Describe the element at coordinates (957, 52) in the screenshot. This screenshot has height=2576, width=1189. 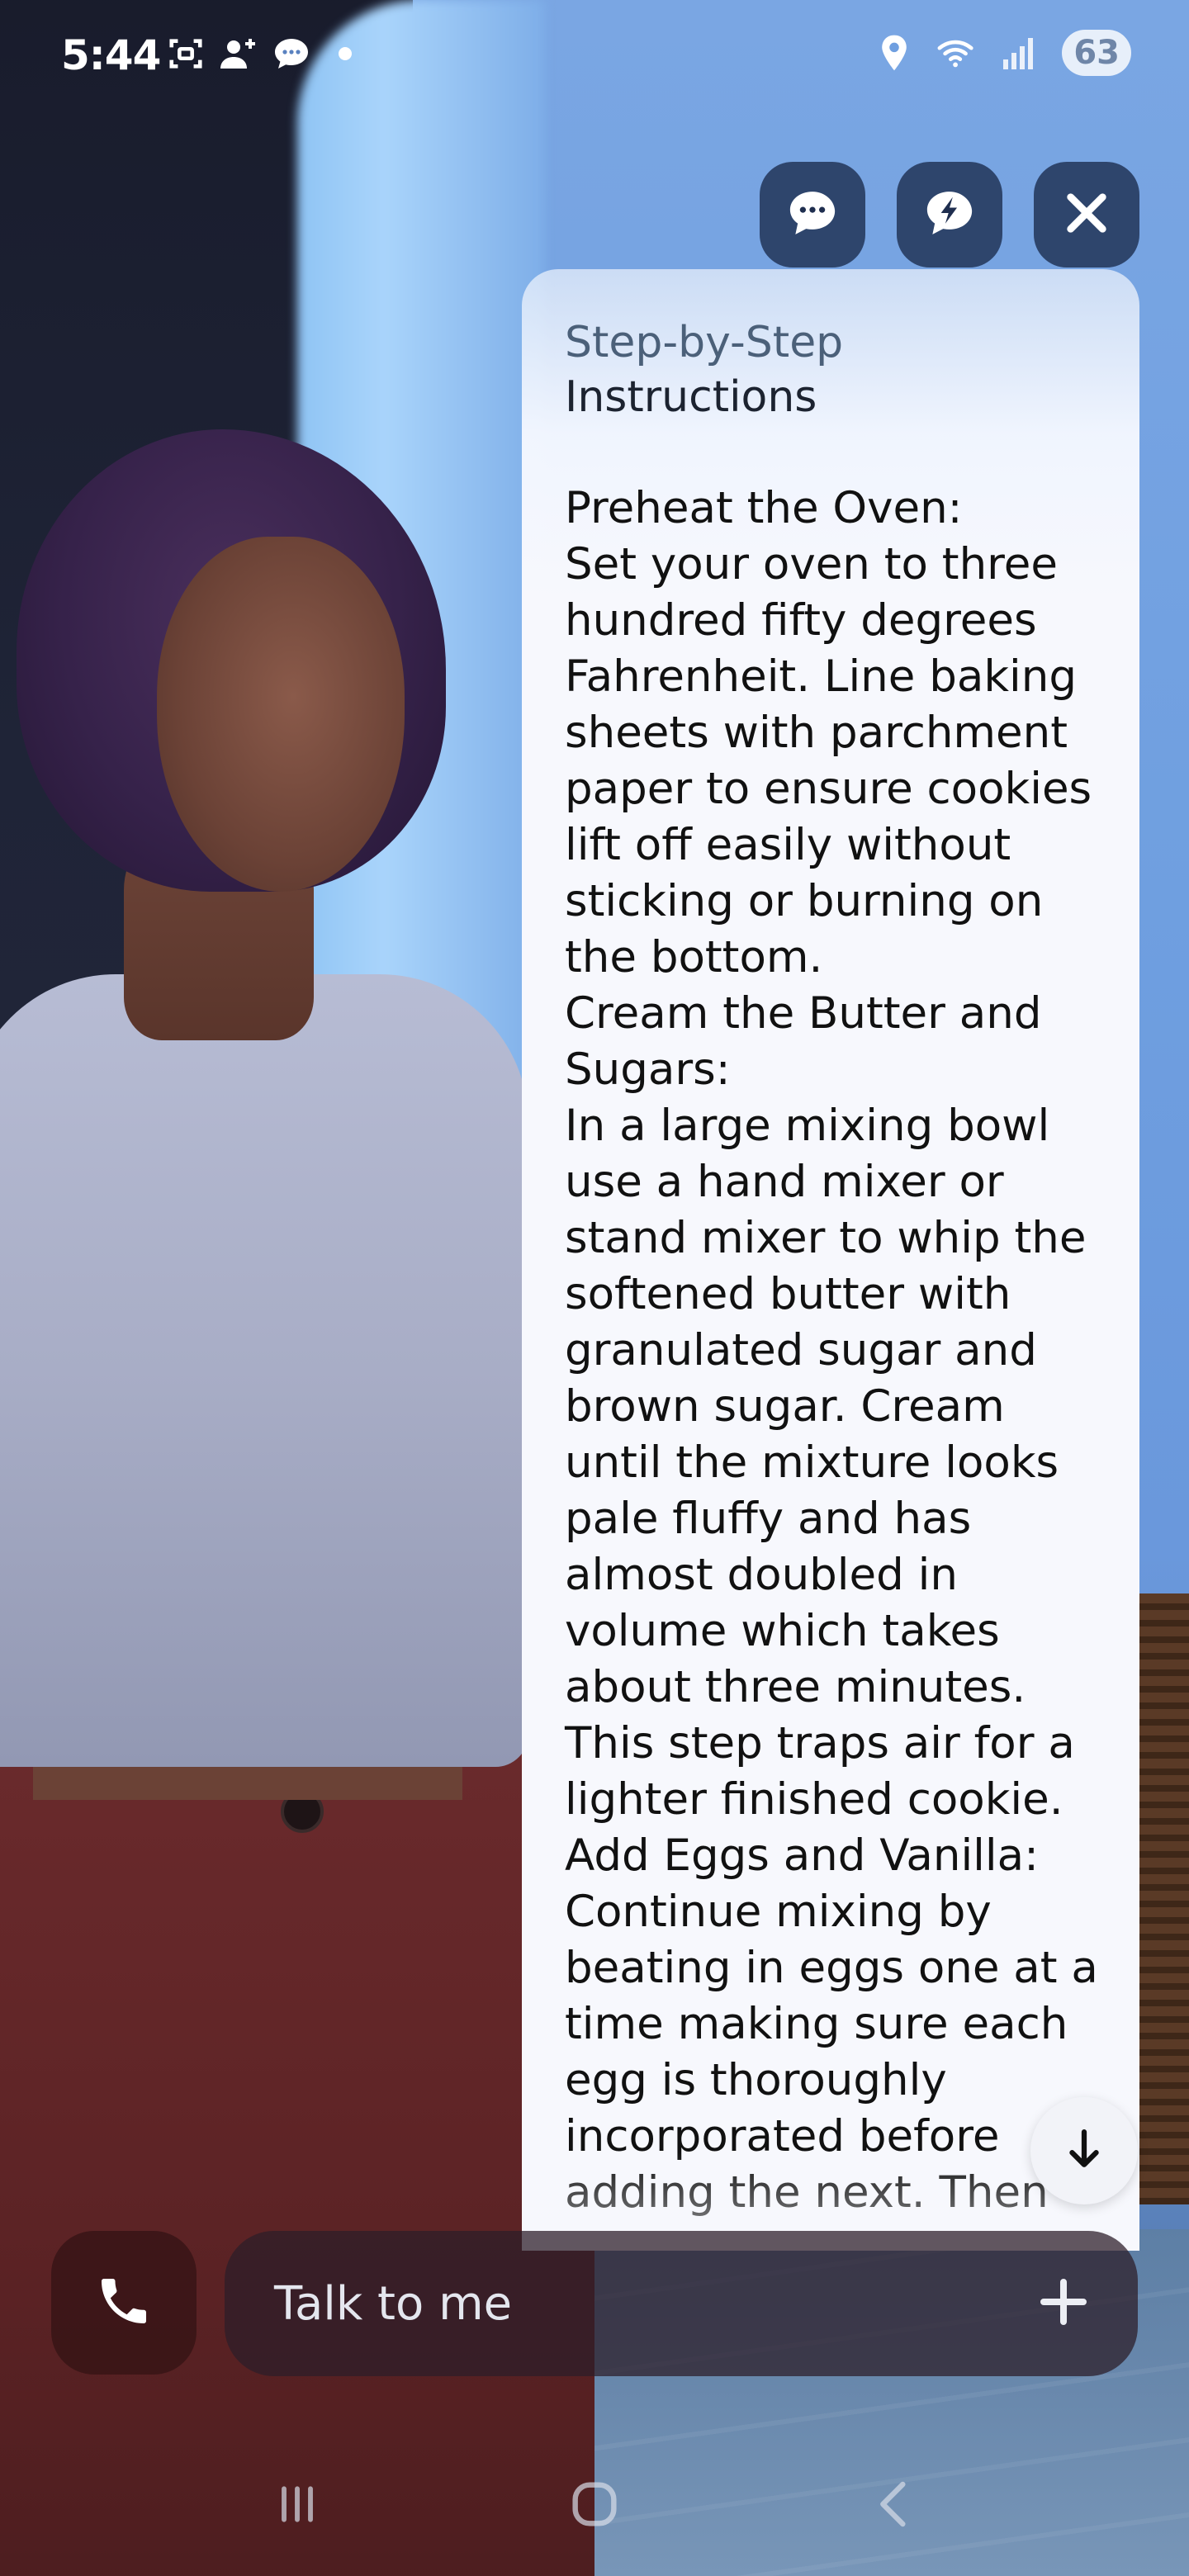
I see `wifi-icon` at that location.